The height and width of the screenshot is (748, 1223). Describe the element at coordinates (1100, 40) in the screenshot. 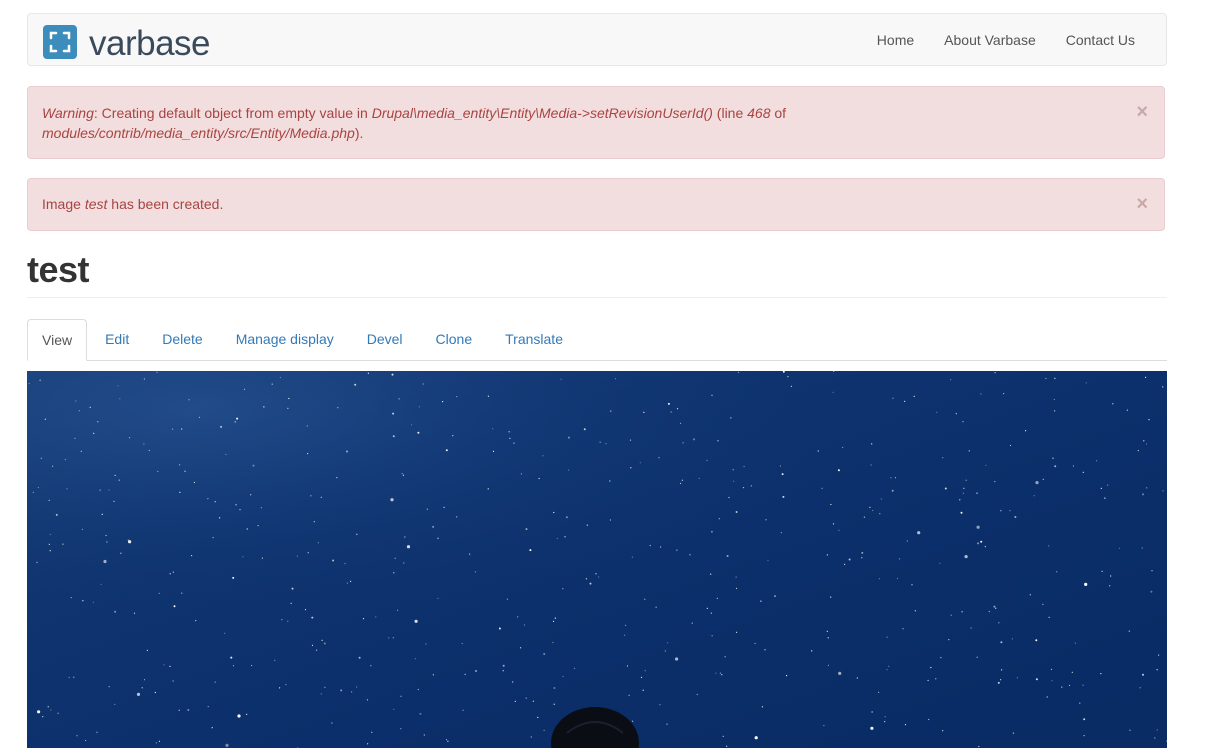

I see `nav-item-contact: Contact Us` at that location.